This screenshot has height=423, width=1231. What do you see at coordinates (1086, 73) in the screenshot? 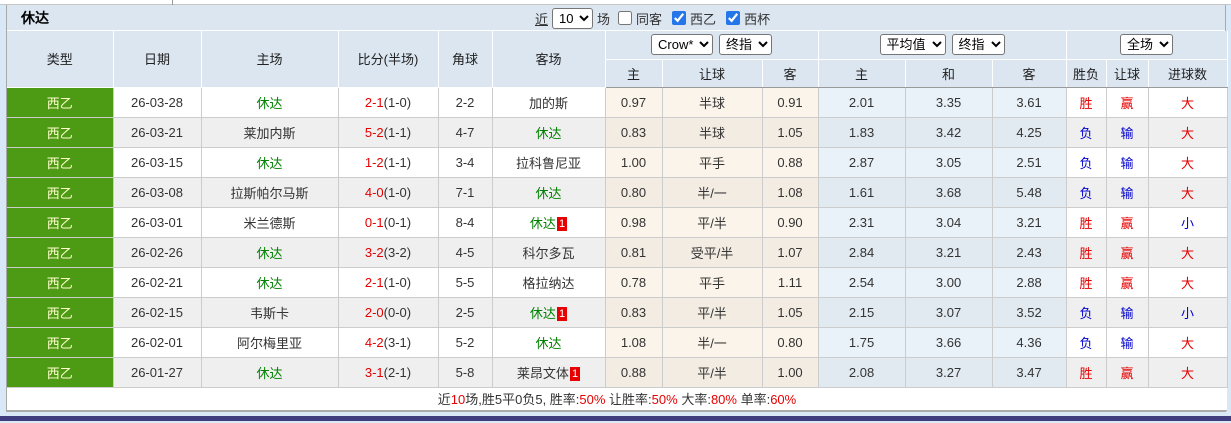
I see `col-header-winloss: 胜负` at bounding box center [1086, 73].